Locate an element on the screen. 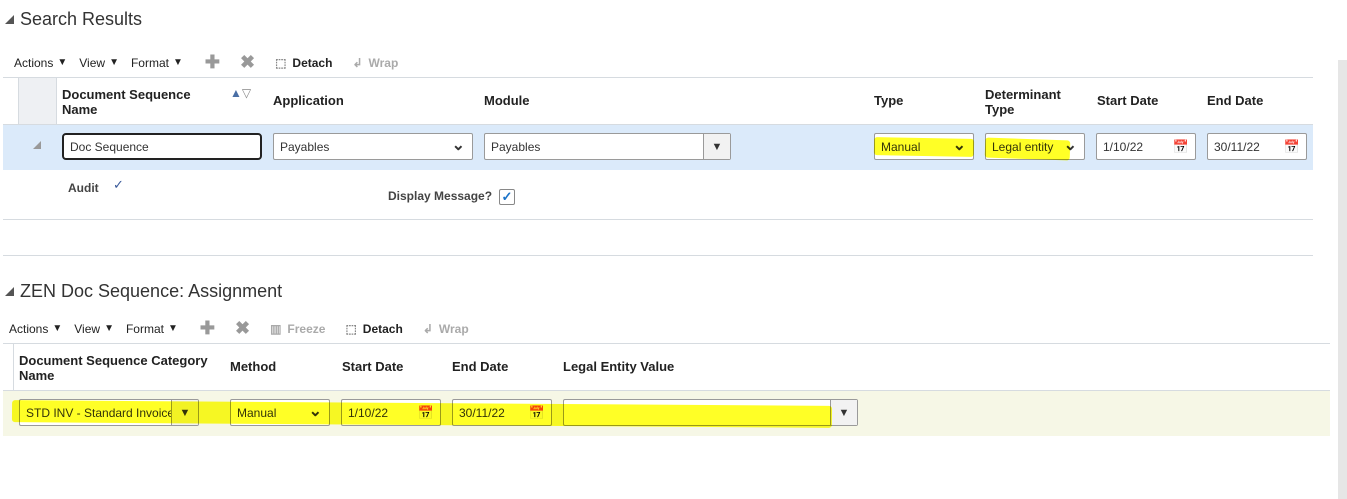 This screenshot has height=499, width=1347. module-combobox: Payables ▼ is located at coordinates (607, 146).